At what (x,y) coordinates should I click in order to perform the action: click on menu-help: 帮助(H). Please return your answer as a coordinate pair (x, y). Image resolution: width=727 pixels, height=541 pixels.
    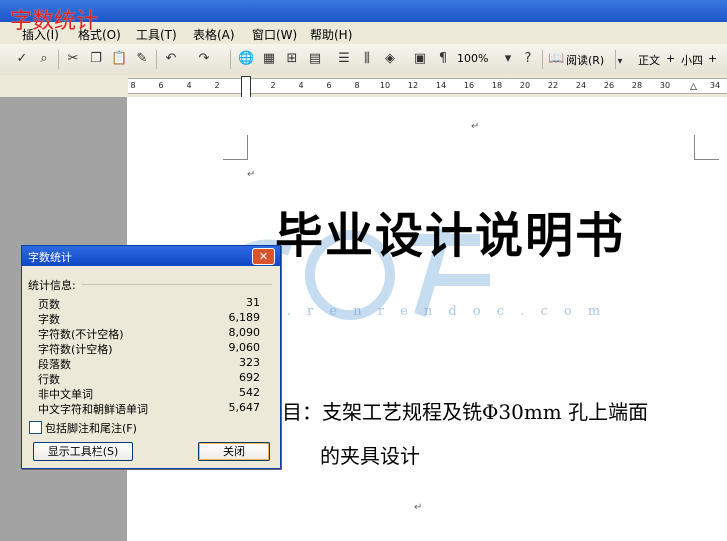
    Looking at the image, I should click on (331, 34).